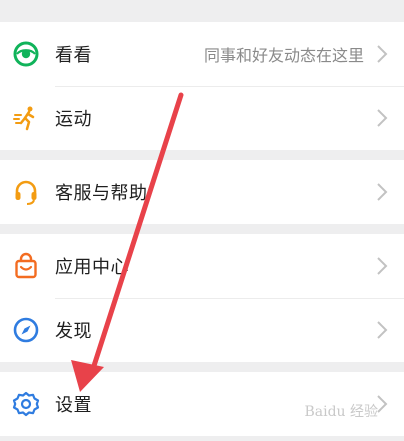 This screenshot has width=404, height=441. What do you see at coordinates (26, 265) in the screenshot?
I see `shopping-bag-icon` at bounding box center [26, 265].